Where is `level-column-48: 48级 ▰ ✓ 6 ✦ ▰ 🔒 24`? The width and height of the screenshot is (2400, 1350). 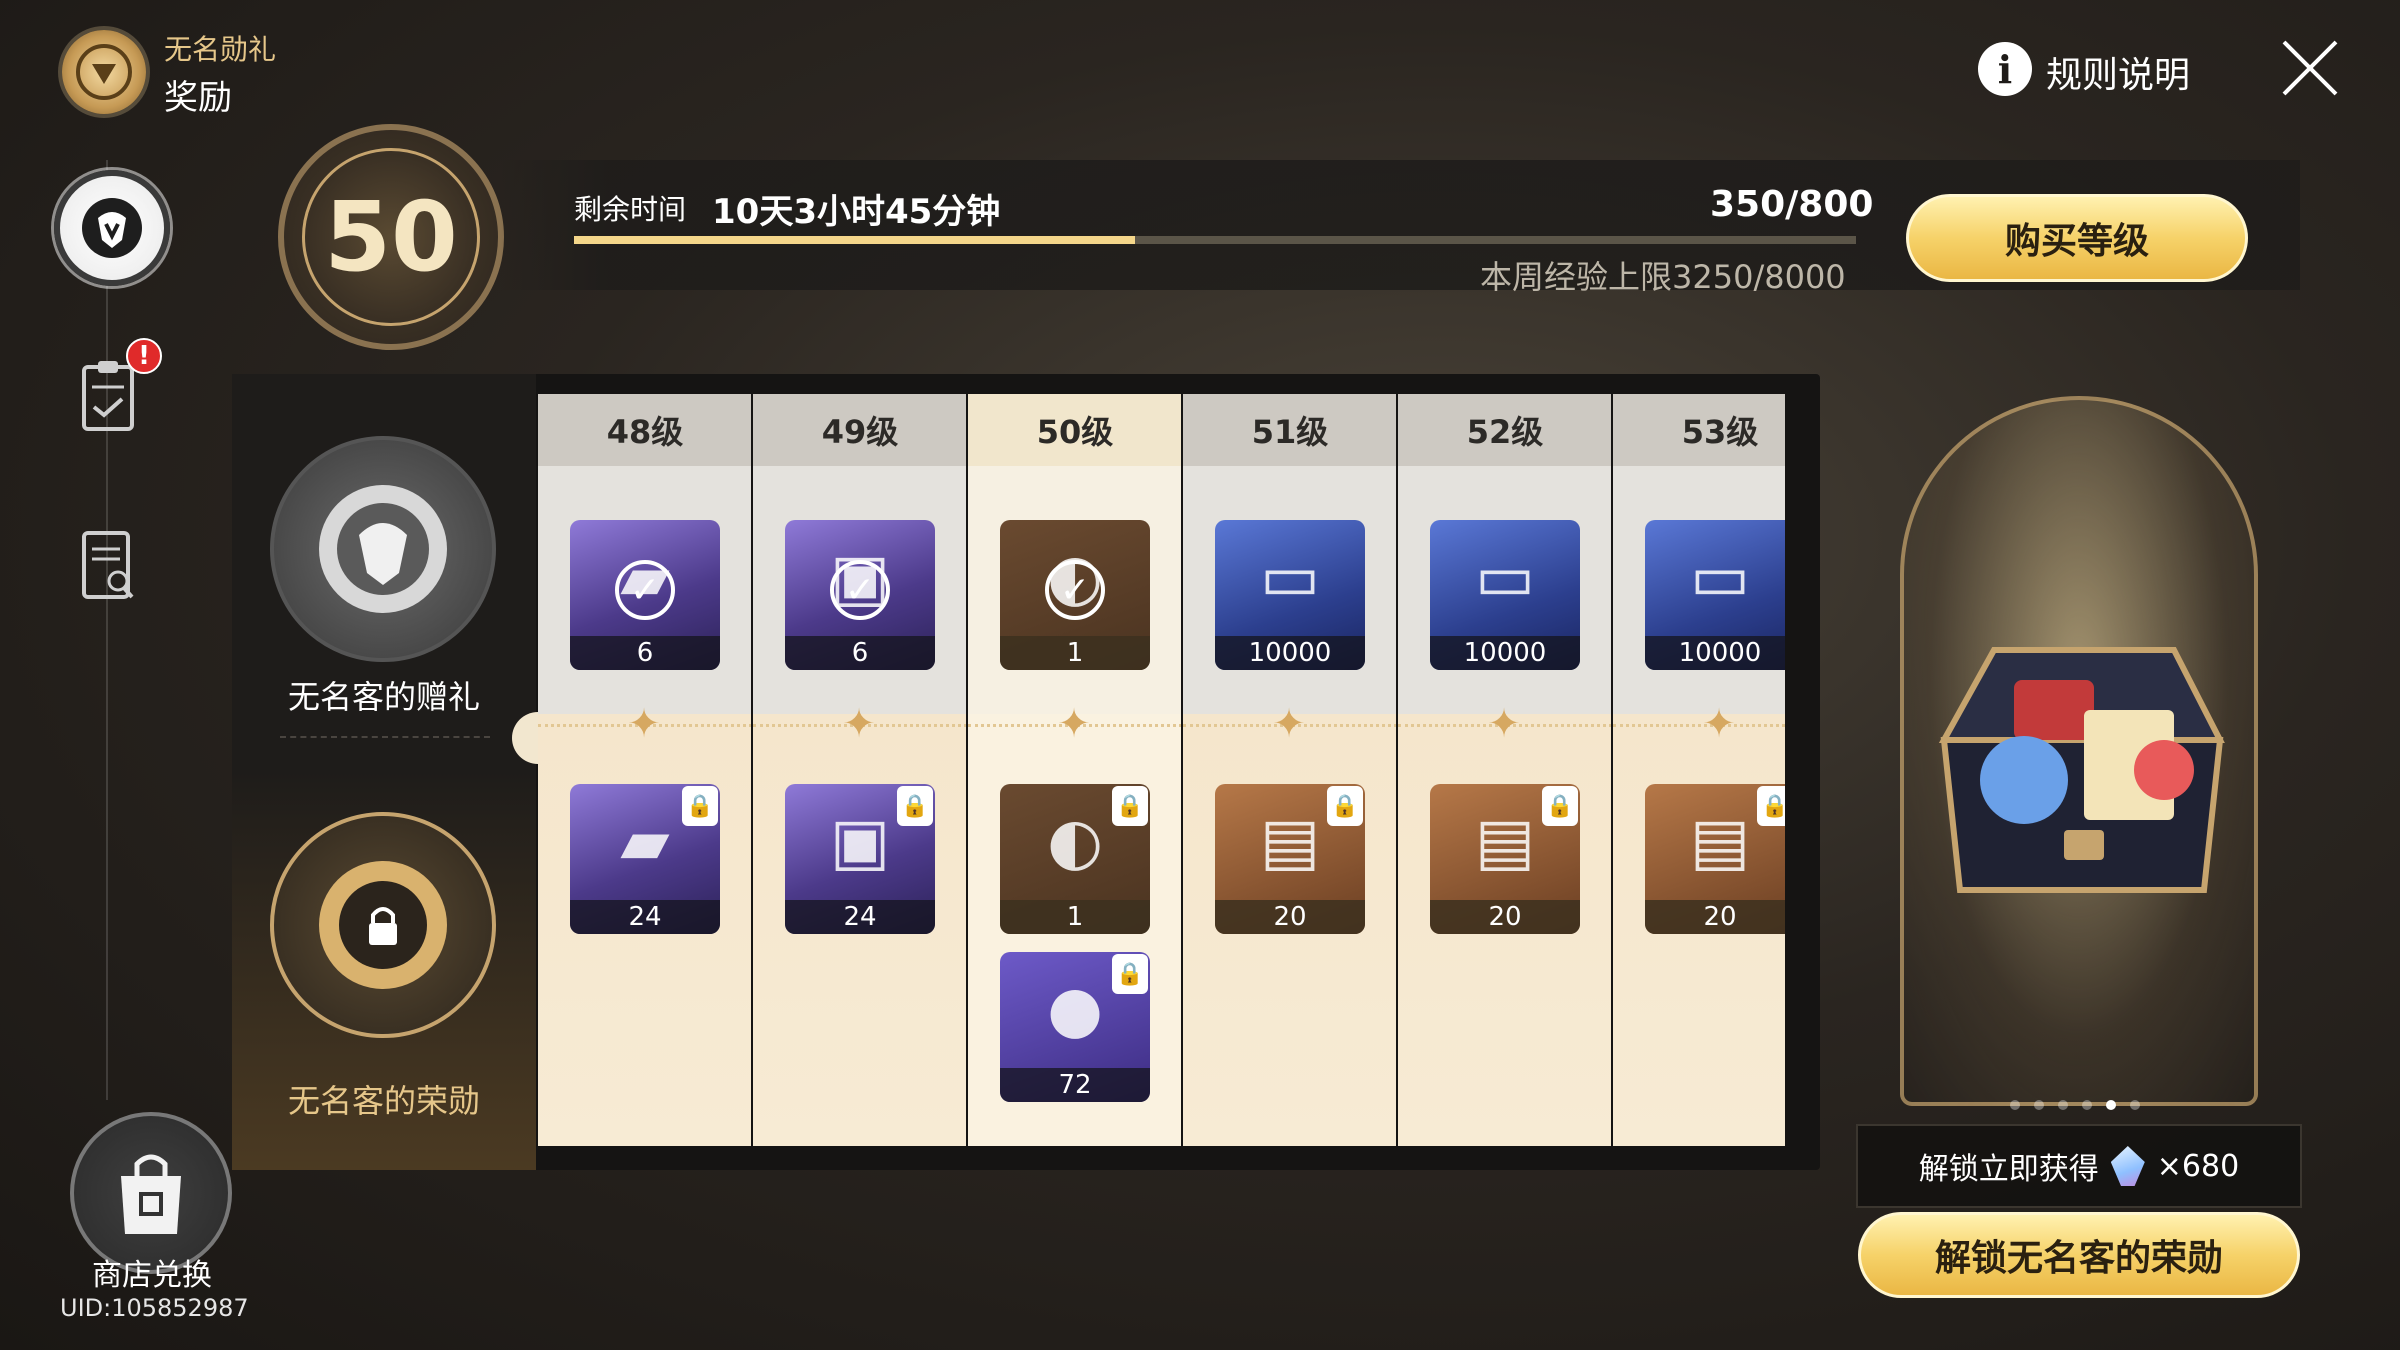 level-column-48: 48级 ▰ ✓ 6 ✦ ▰ 🔒 24 is located at coordinates (646, 770).